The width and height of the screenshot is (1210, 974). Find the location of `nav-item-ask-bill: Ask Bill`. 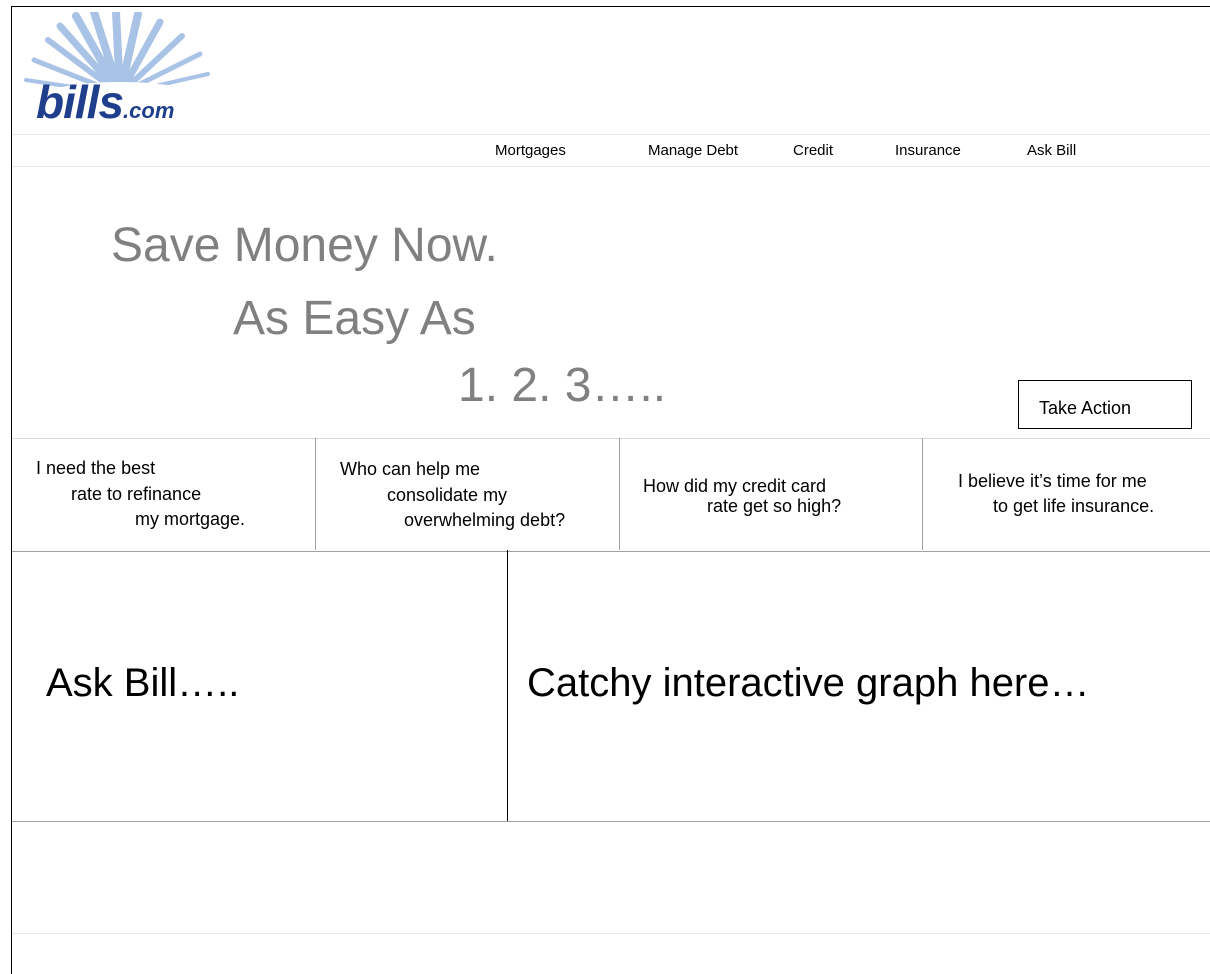

nav-item-ask-bill: Ask Bill is located at coordinates (1051, 150).